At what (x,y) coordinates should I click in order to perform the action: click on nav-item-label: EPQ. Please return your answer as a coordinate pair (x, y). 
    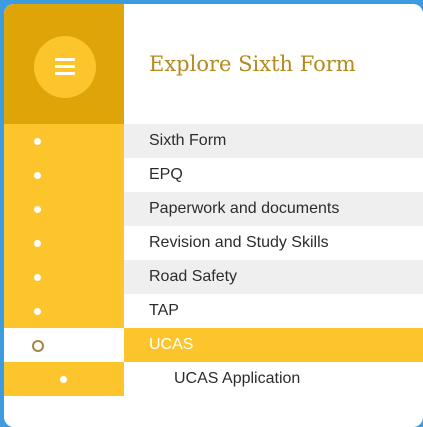
    Looking at the image, I should click on (166, 175).